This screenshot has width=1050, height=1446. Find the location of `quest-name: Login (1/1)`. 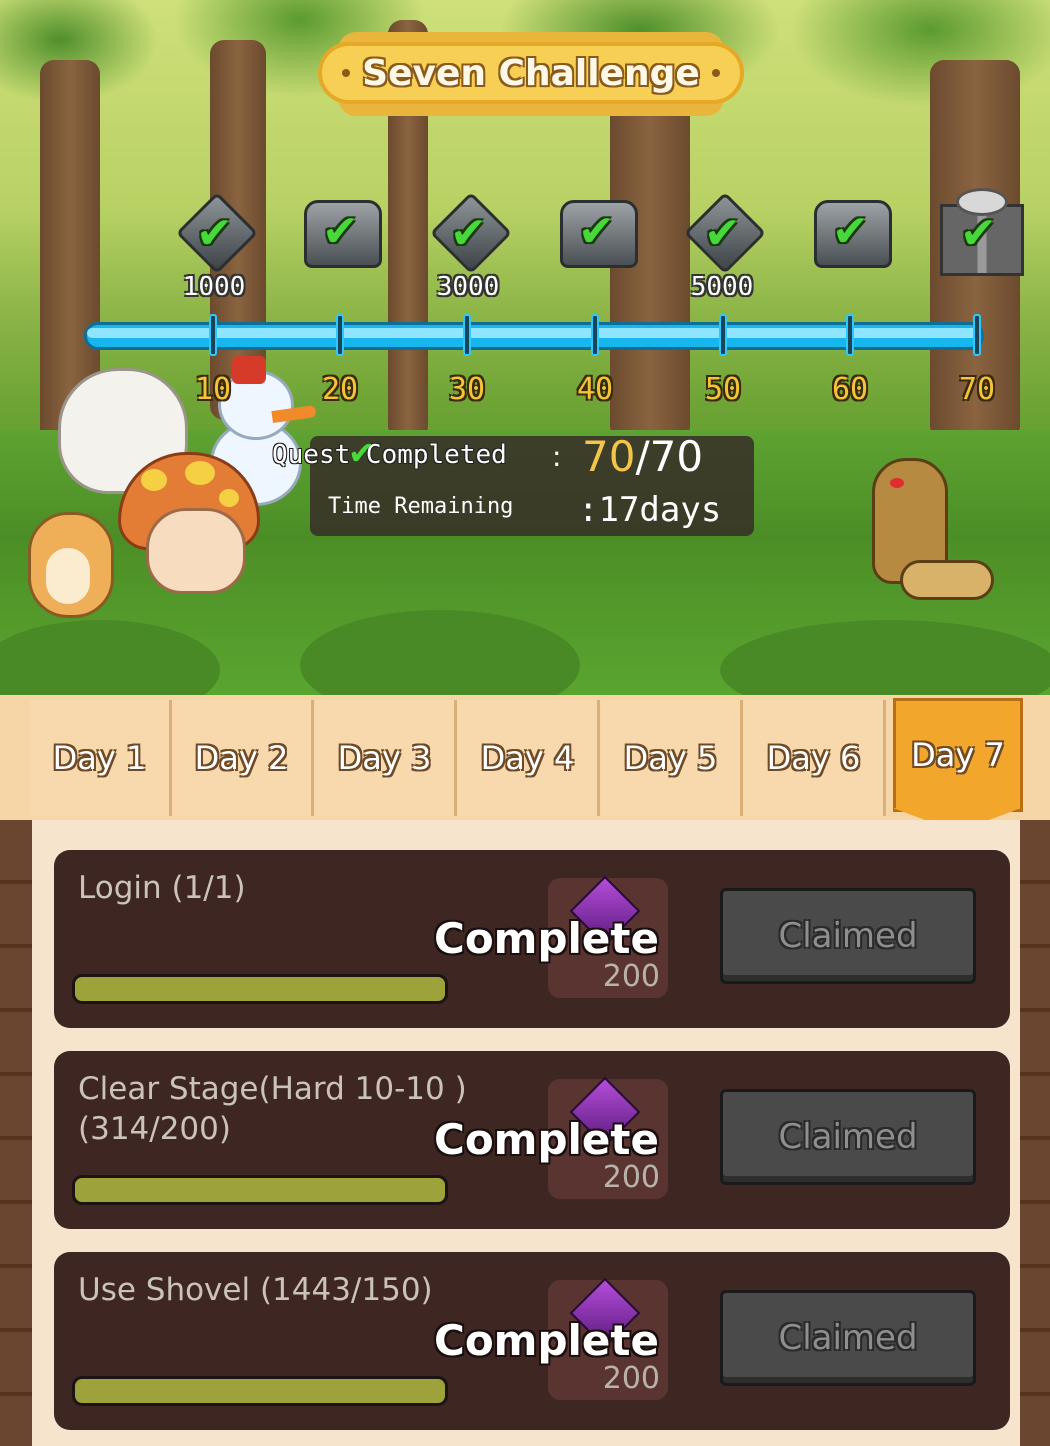

quest-name: Login (1/1) is located at coordinates (162, 888).